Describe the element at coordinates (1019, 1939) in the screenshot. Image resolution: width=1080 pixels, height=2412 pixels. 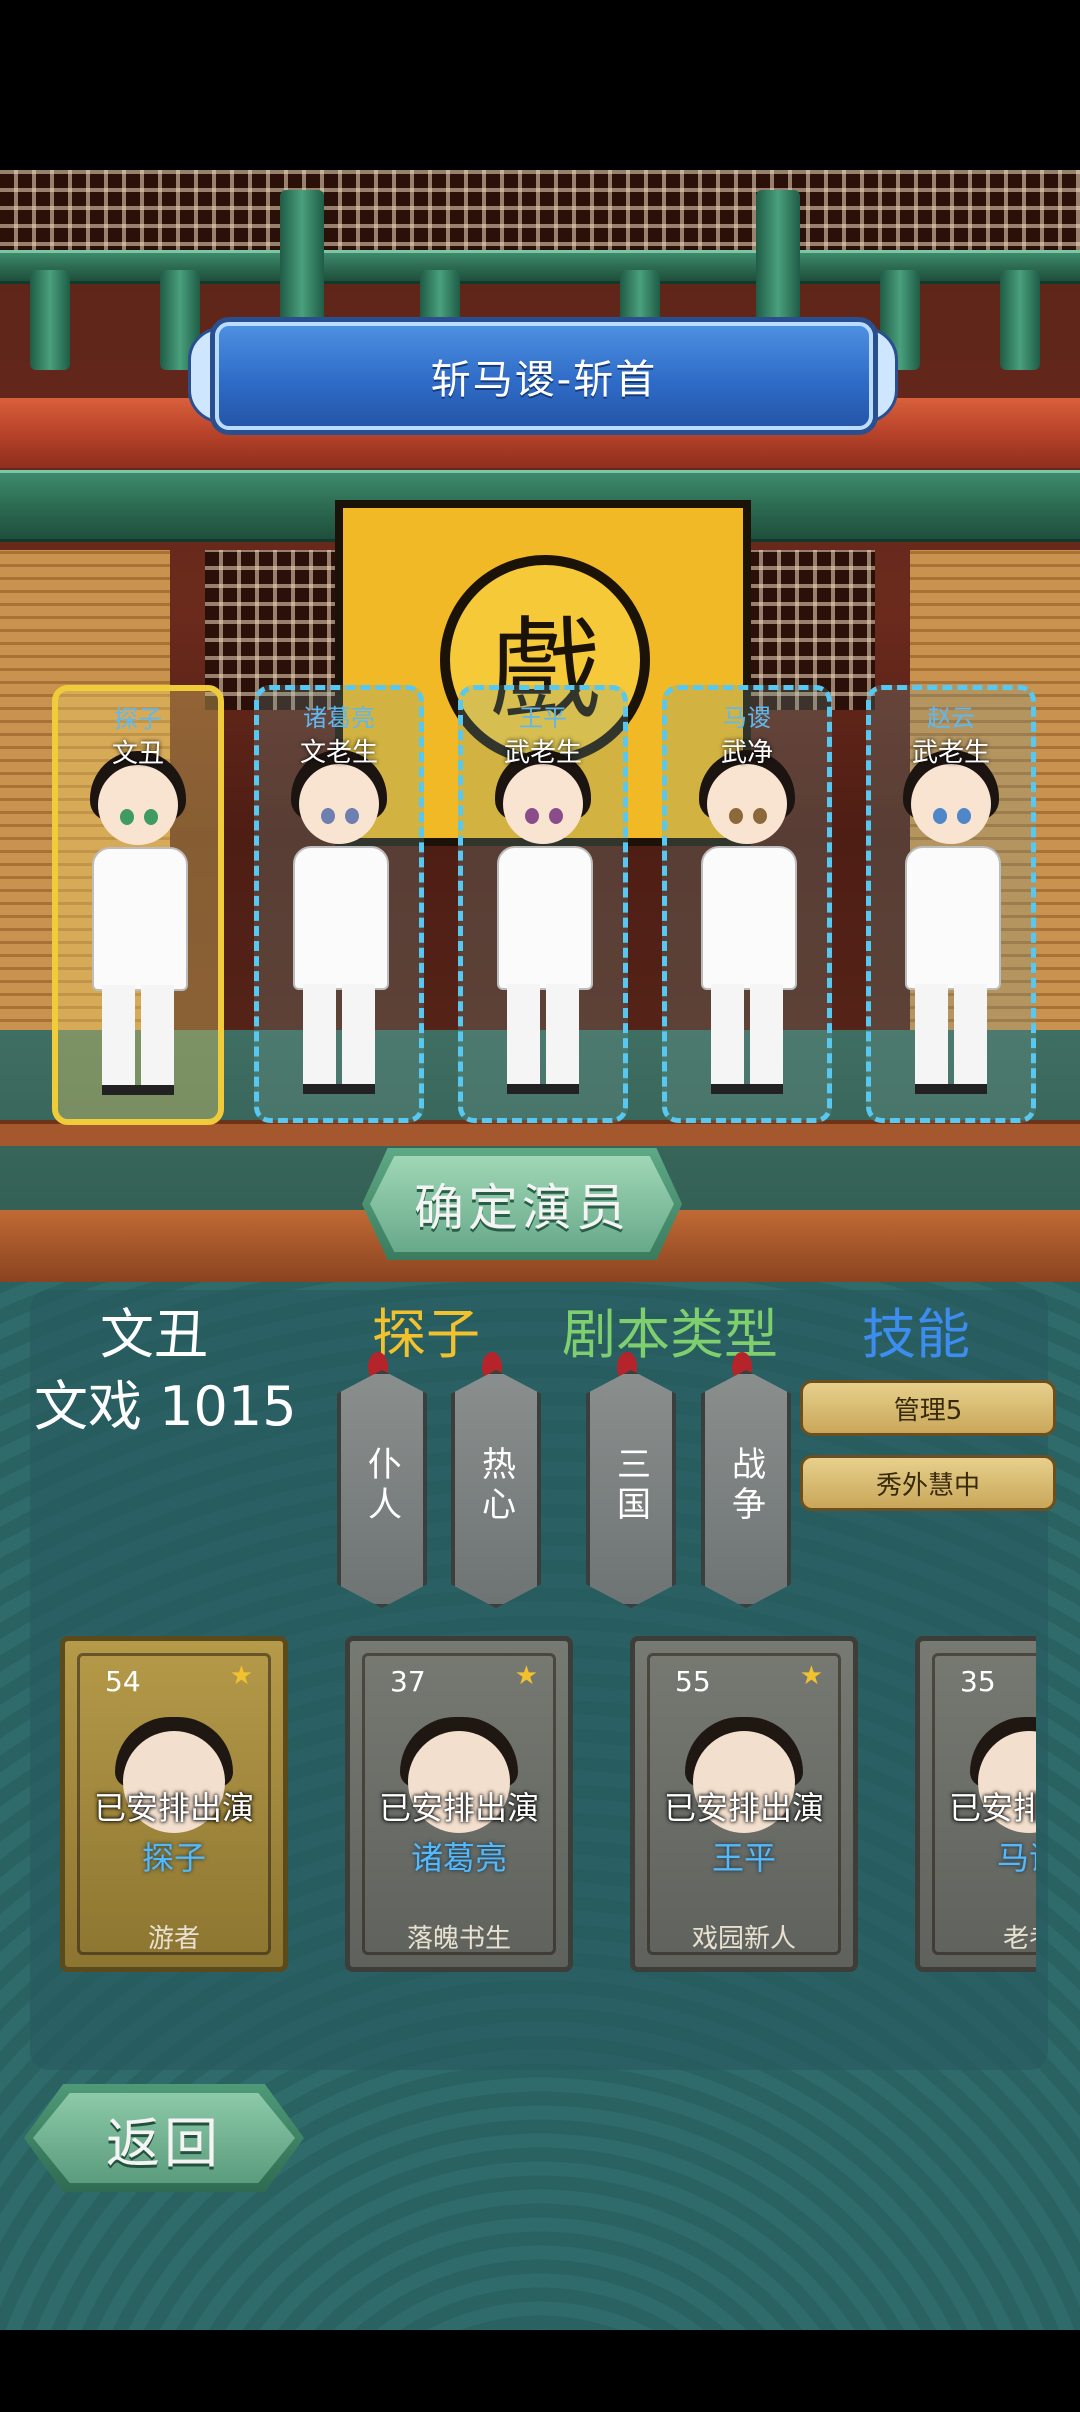
I see `card-actor-title: 老考` at that location.